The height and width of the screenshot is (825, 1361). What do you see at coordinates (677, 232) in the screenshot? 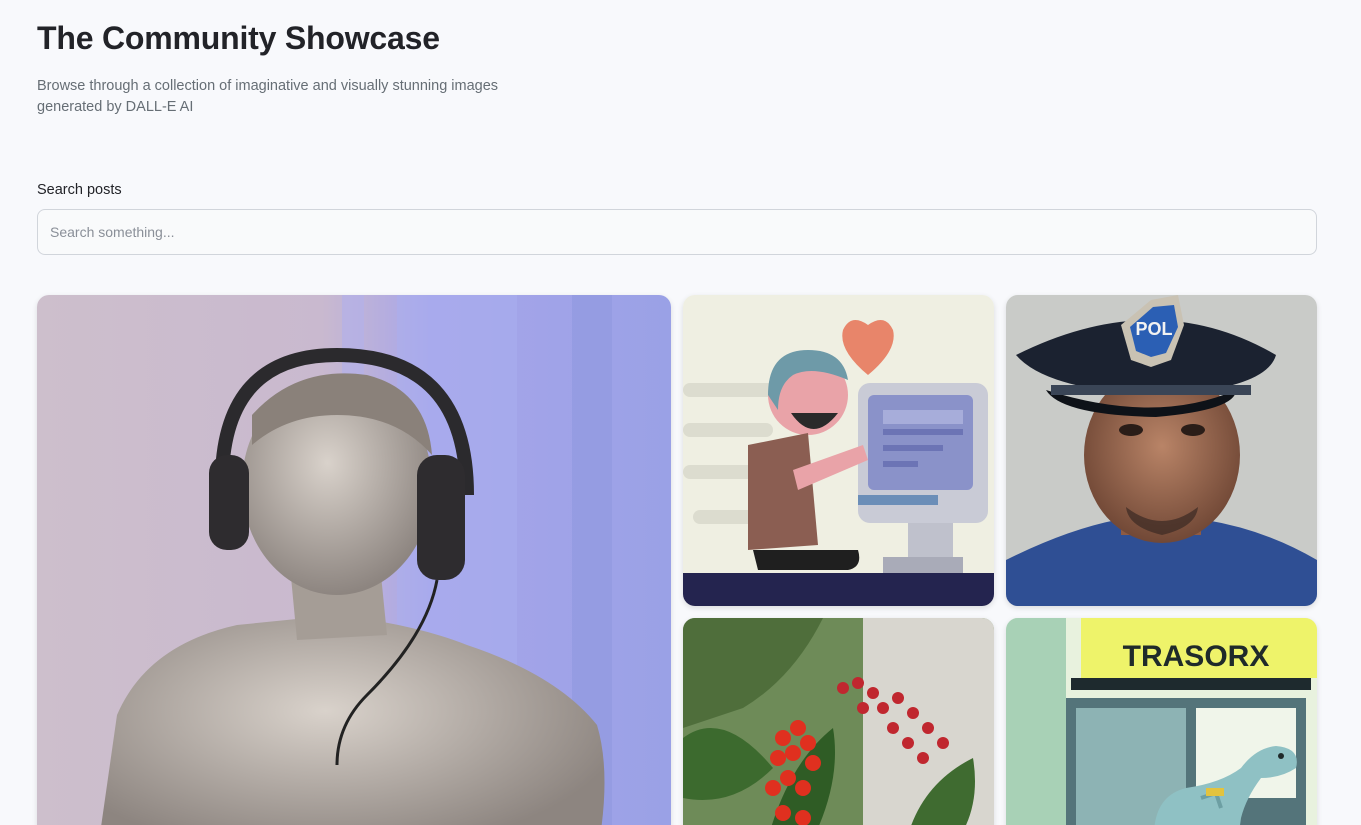
I see `search-input` at bounding box center [677, 232].